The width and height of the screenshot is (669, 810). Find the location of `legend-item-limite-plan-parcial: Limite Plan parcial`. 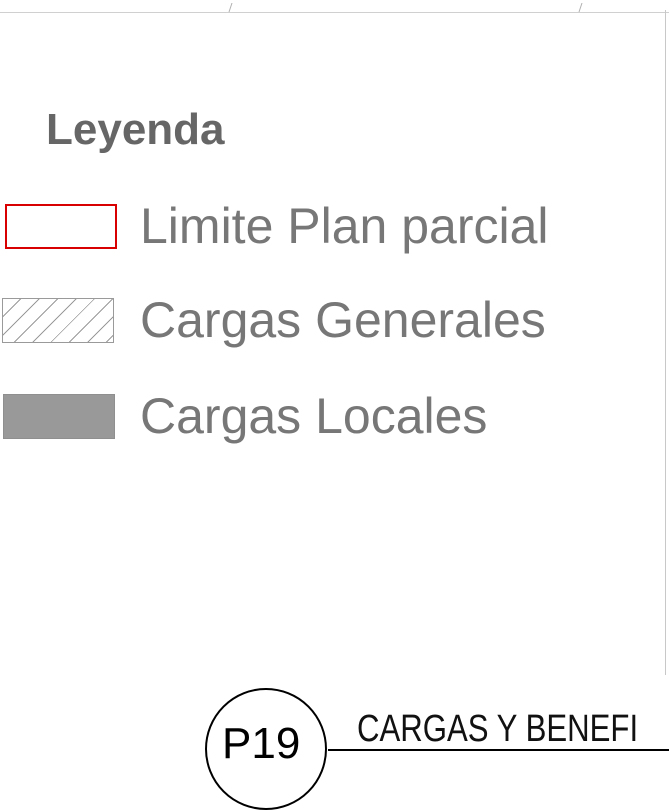

legend-item-limite-plan-parcial: Limite Plan parcial is located at coordinates (300, 228).